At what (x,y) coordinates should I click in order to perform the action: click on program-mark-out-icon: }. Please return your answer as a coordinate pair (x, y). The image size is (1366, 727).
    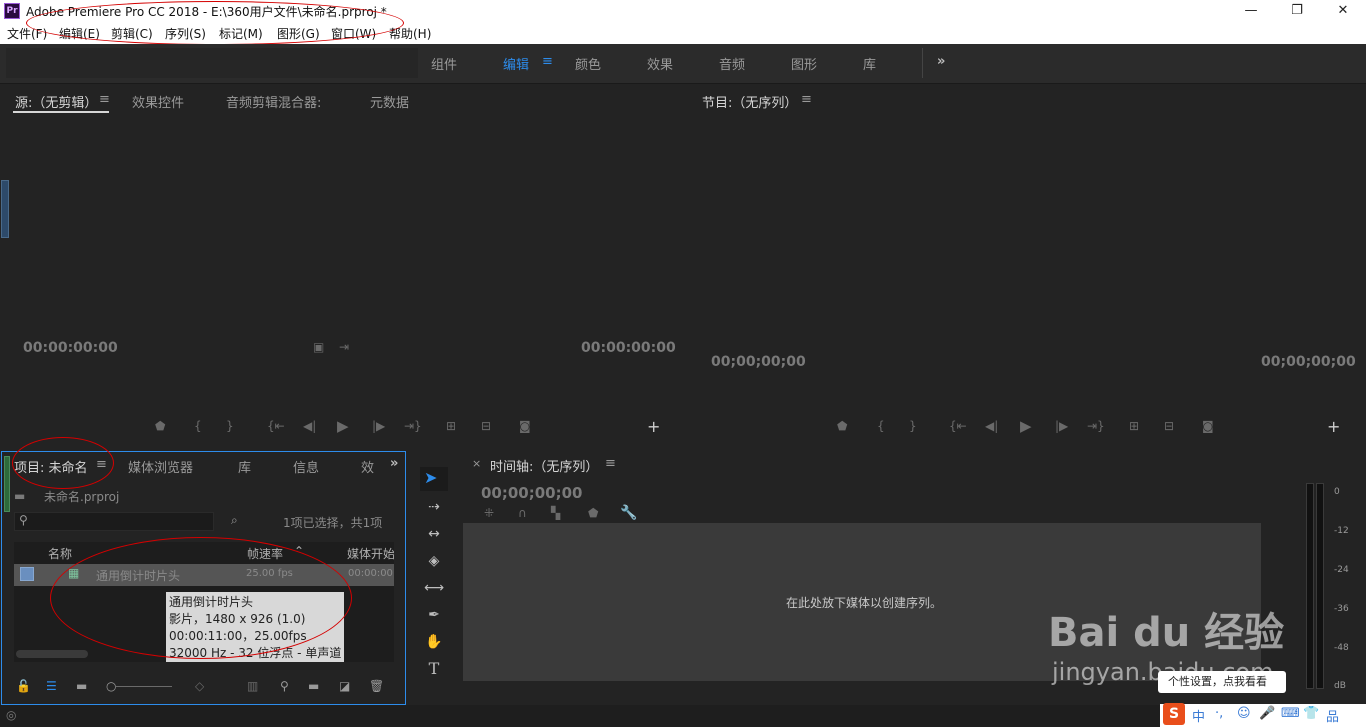
    Looking at the image, I should click on (913, 426).